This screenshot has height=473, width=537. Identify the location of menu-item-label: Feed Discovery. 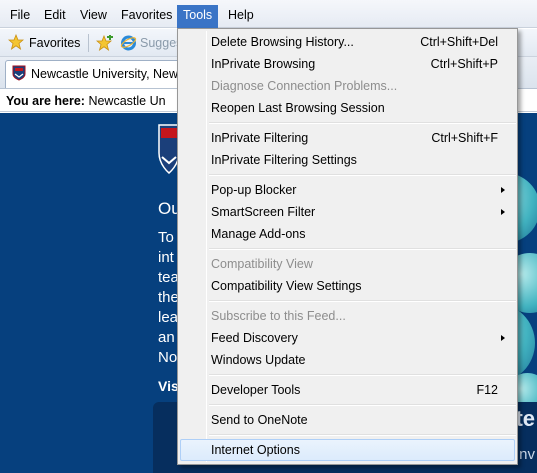
(254, 338).